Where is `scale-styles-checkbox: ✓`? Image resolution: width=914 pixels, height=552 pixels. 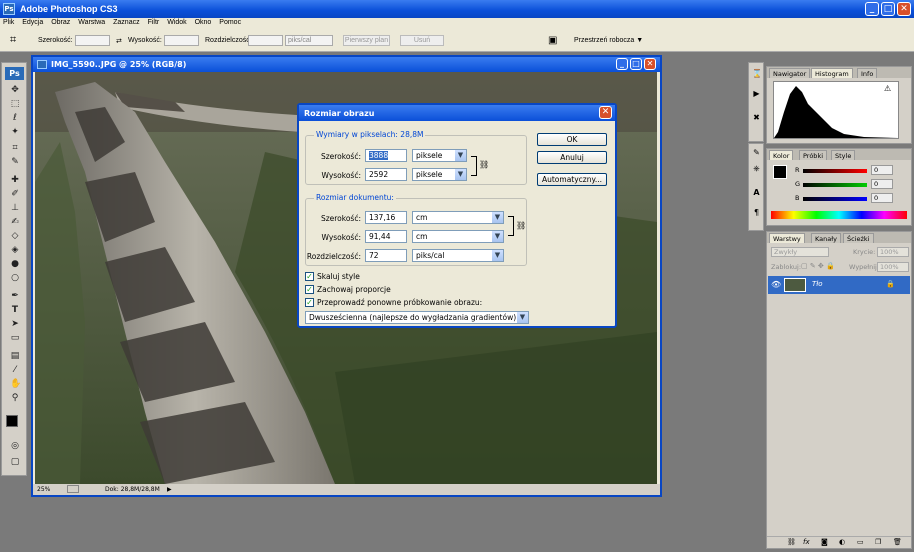 scale-styles-checkbox: ✓ is located at coordinates (309, 276).